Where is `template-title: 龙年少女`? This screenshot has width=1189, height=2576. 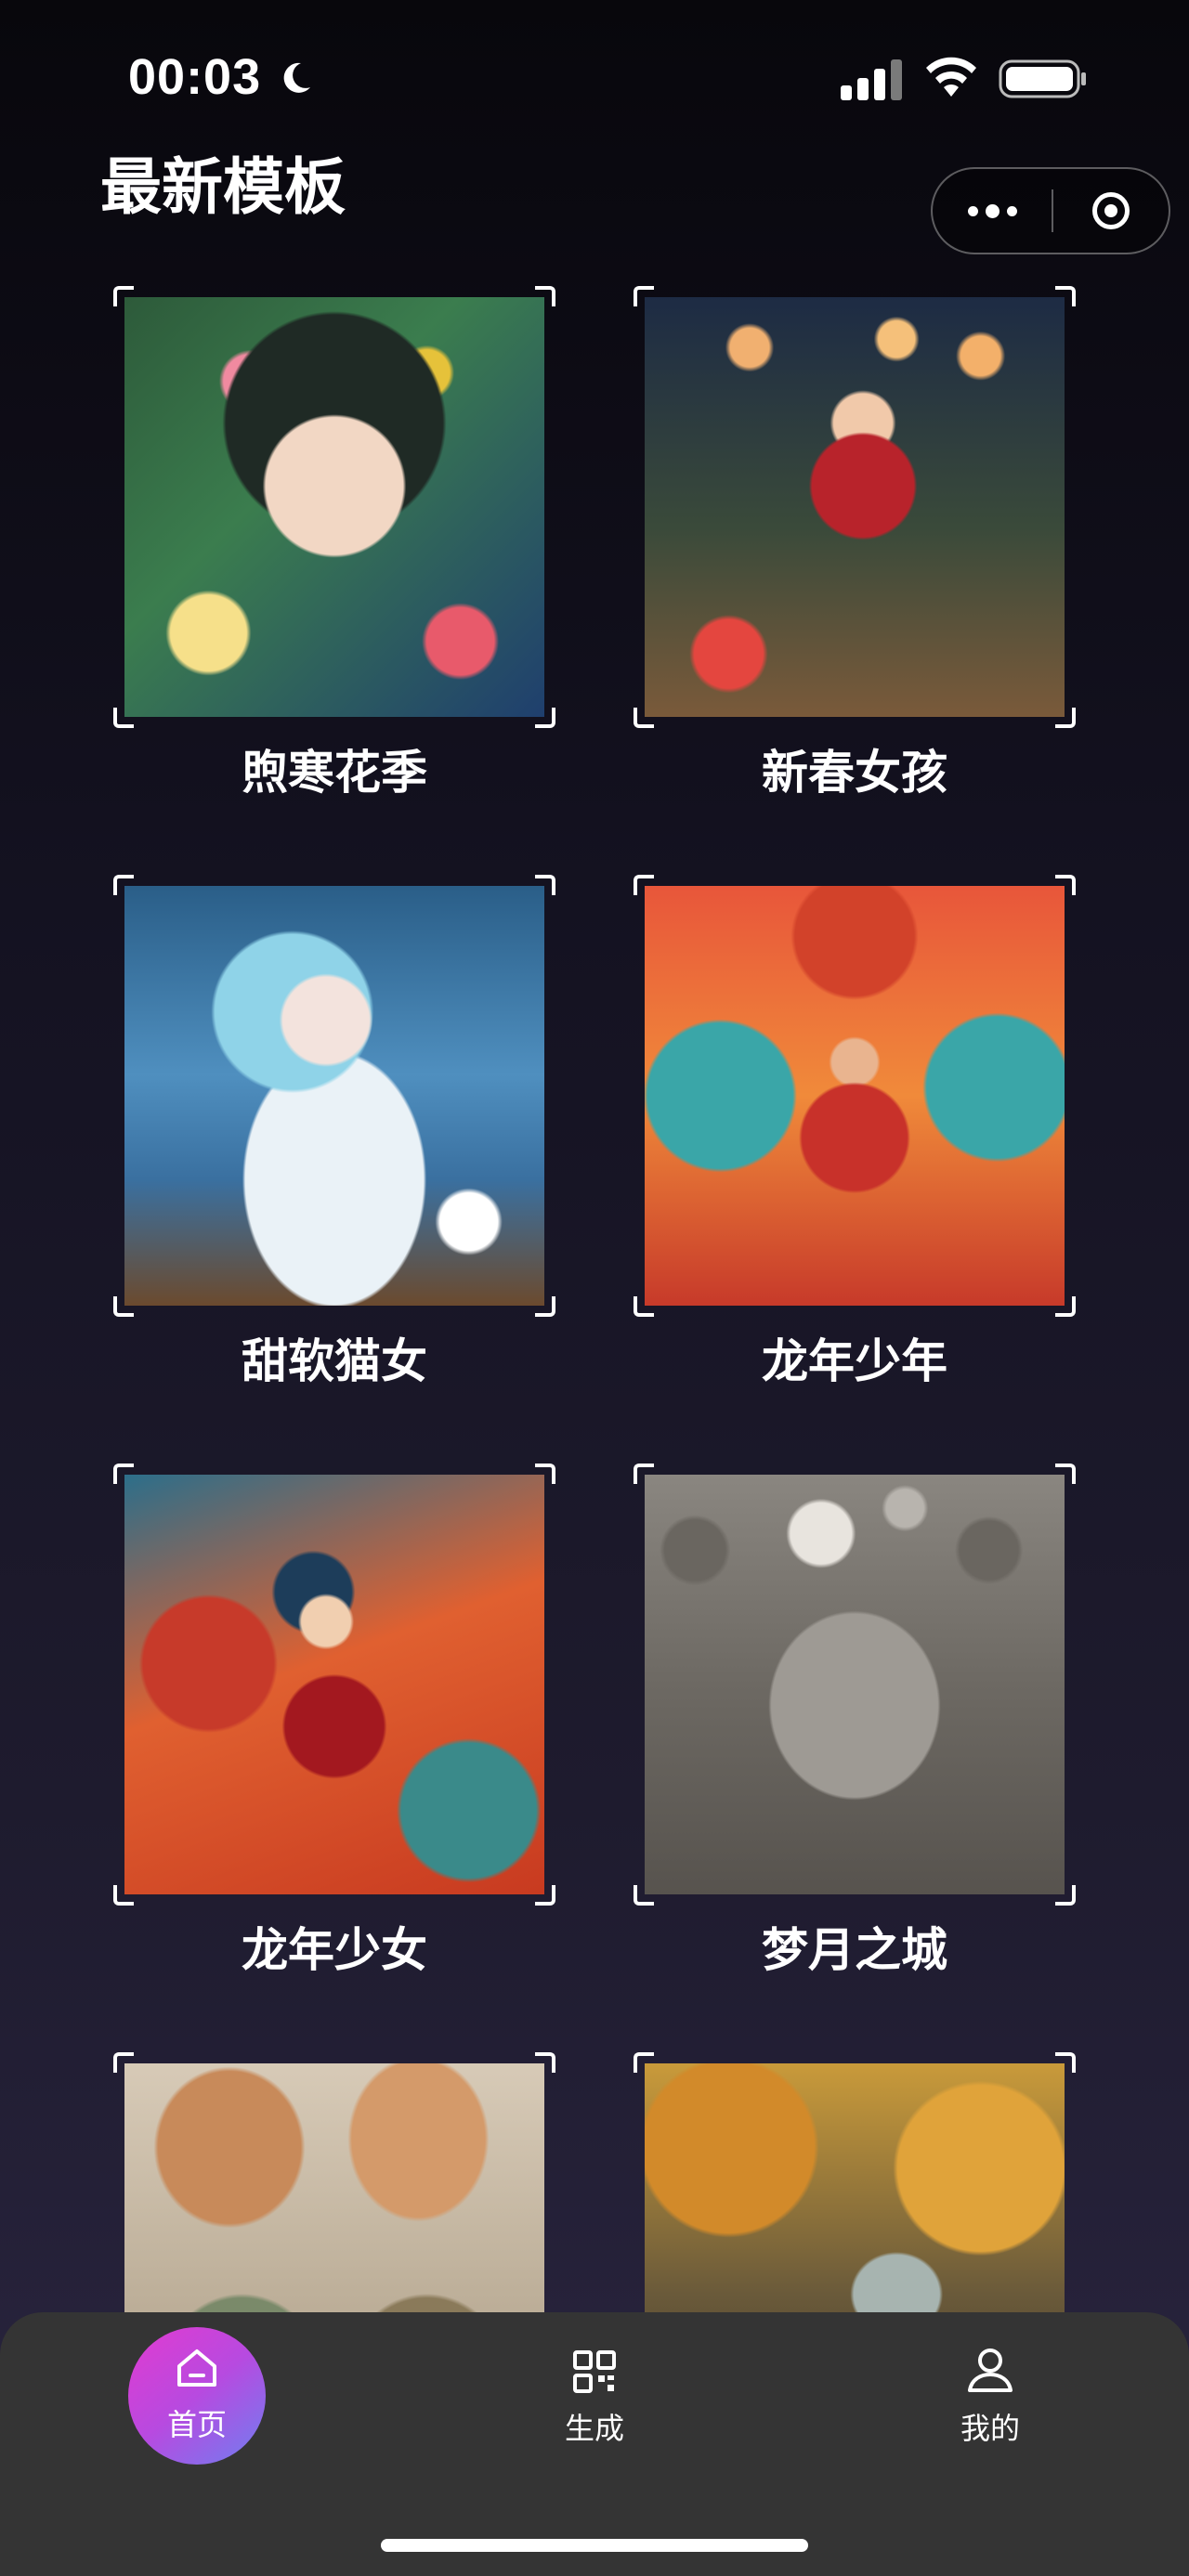
template-title: 龙年少女 is located at coordinates (335, 1950).